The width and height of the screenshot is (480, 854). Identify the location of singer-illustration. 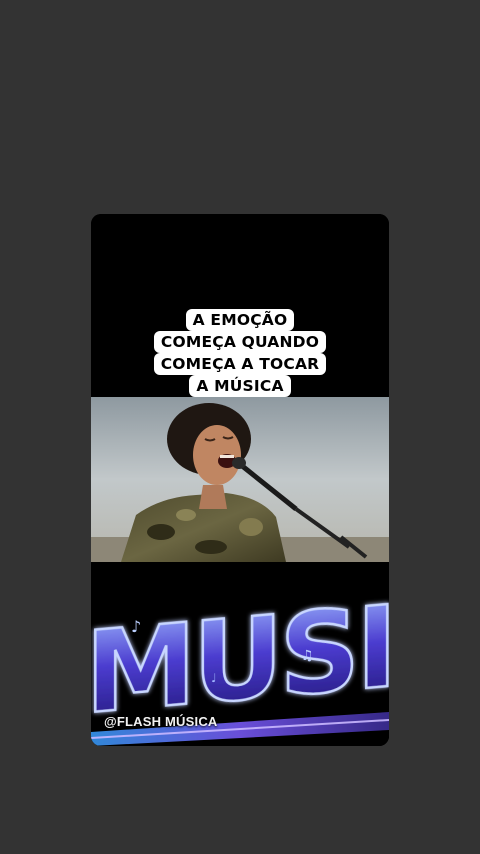
(240, 479).